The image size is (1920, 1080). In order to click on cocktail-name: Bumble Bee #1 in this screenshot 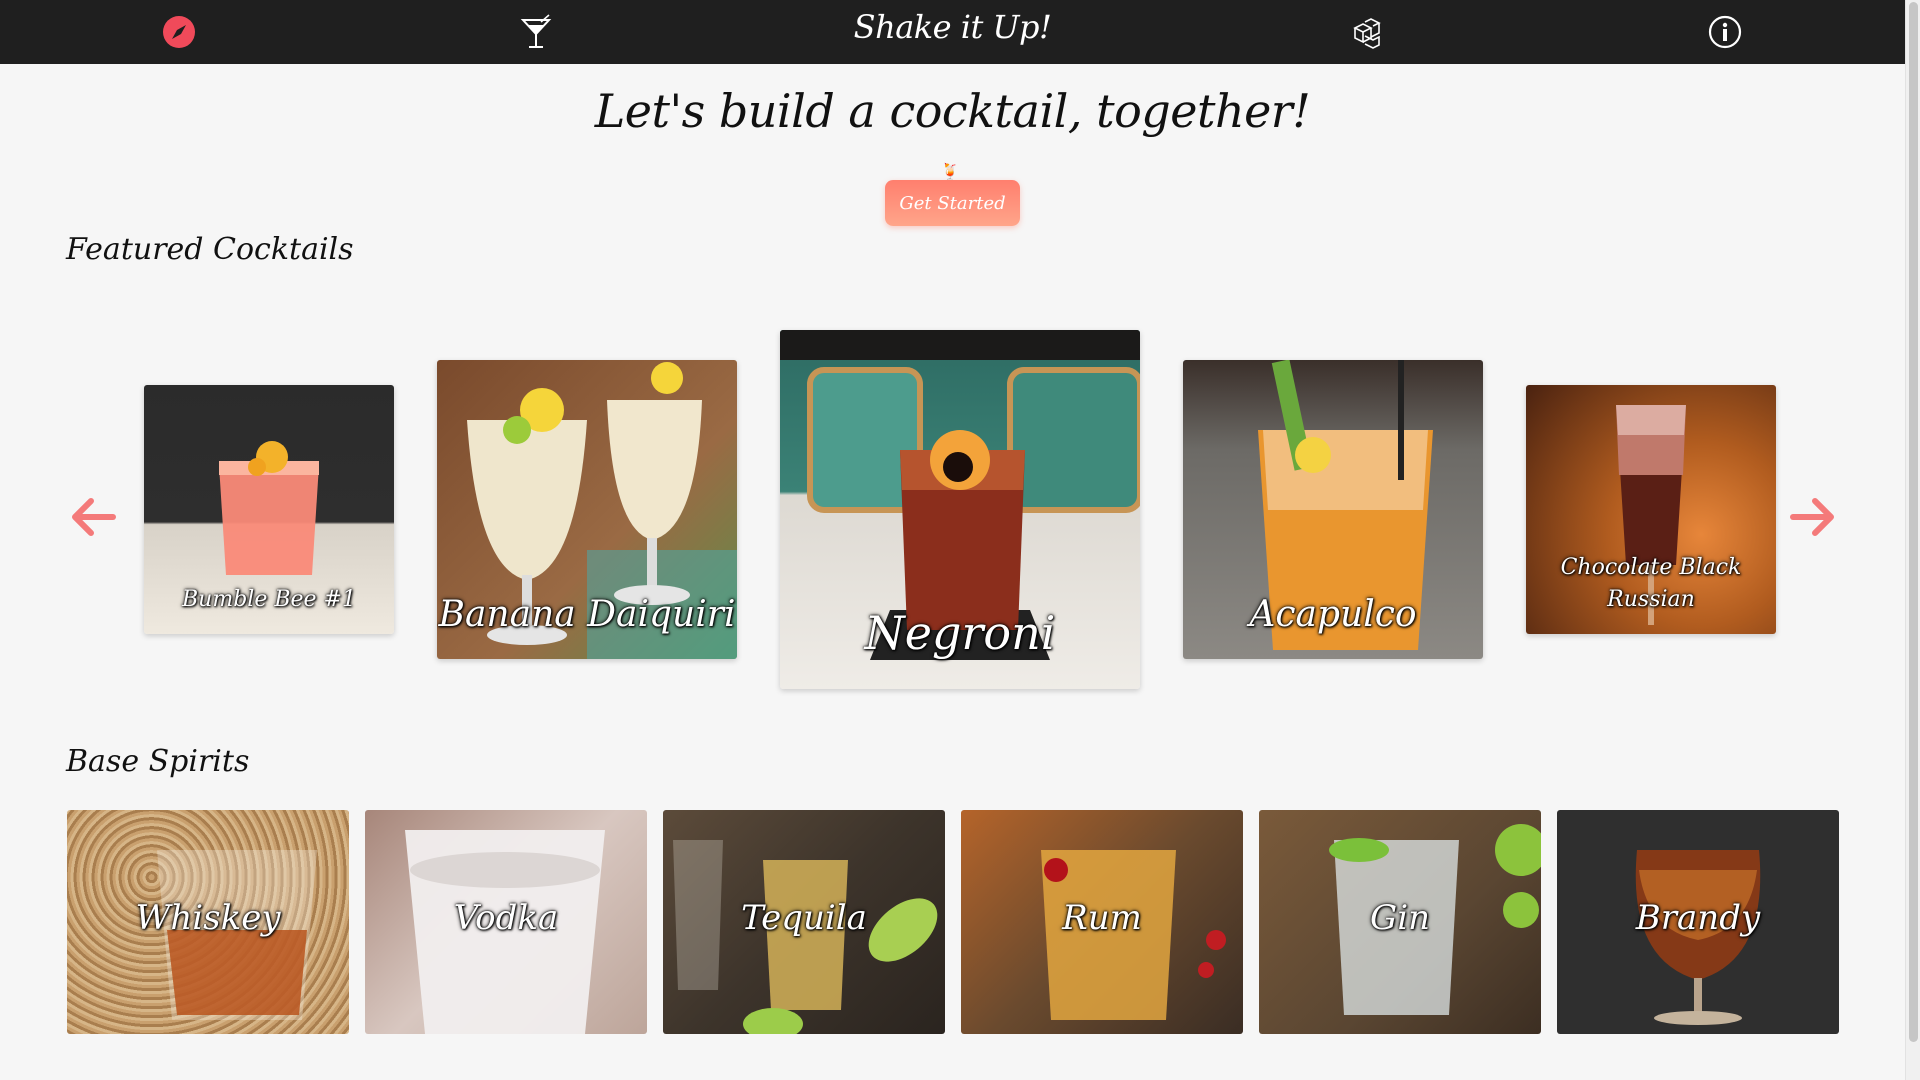, I will do `click(269, 600)`.